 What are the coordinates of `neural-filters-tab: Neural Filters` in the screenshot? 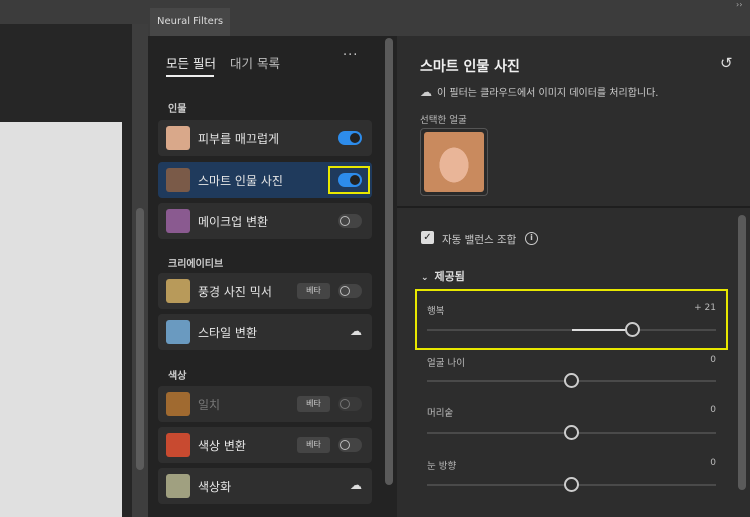 It's located at (190, 22).